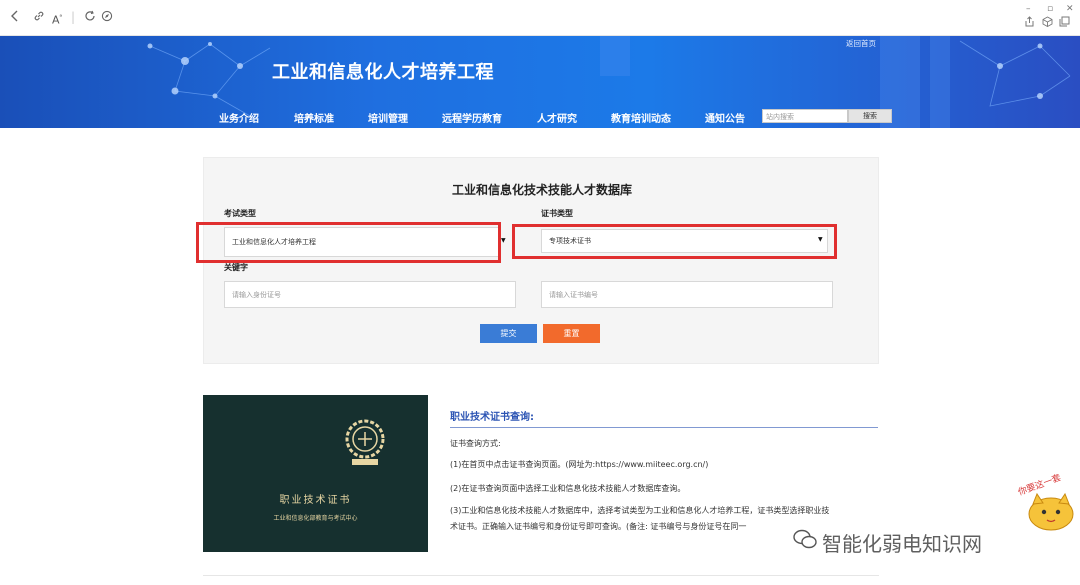 The height and width of the screenshot is (585, 1080). I want to click on certificate-title: 职业技术证书, so click(315, 500).